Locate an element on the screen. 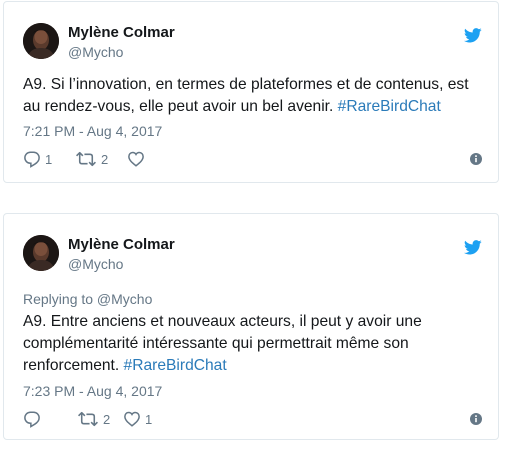 The image size is (505, 468). reply-button is located at coordinates (34, 419).